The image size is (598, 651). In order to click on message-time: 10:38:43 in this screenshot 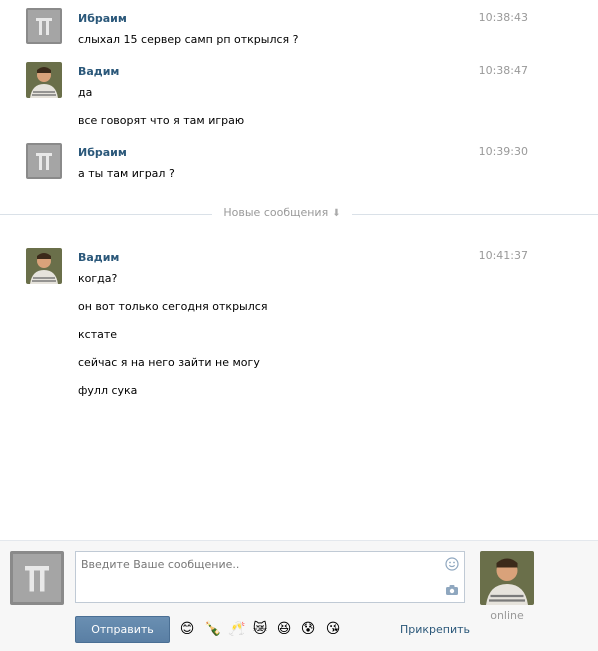, I will do `click(503, 17)`.